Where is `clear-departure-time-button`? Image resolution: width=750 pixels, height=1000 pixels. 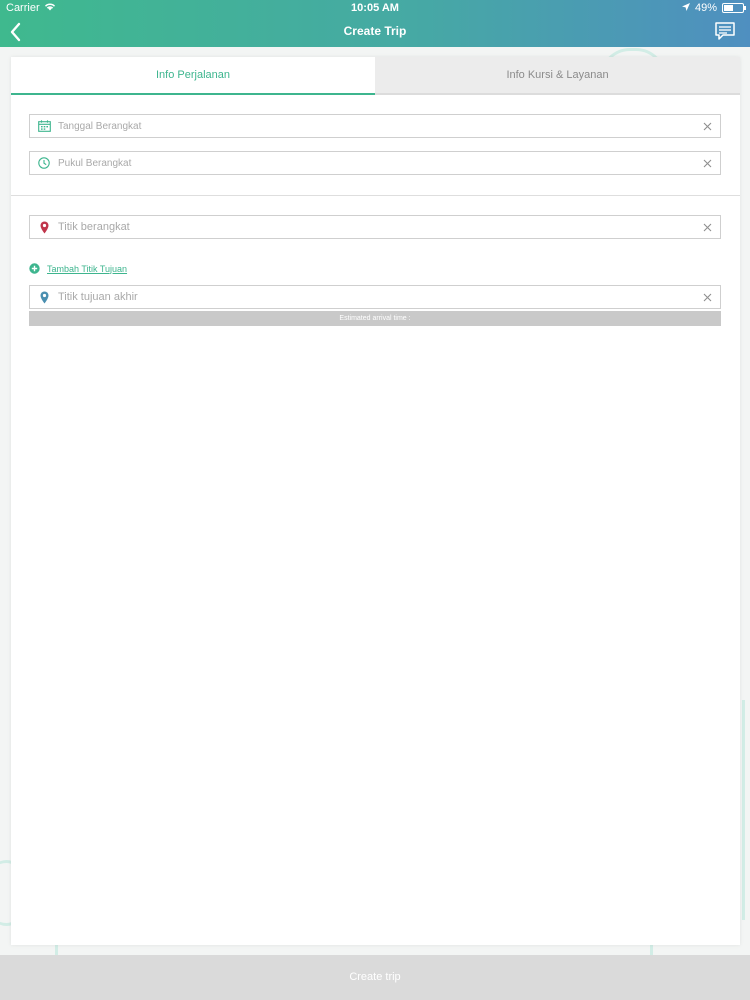
clear-departure-time-button is located at coordinates (707, 163).